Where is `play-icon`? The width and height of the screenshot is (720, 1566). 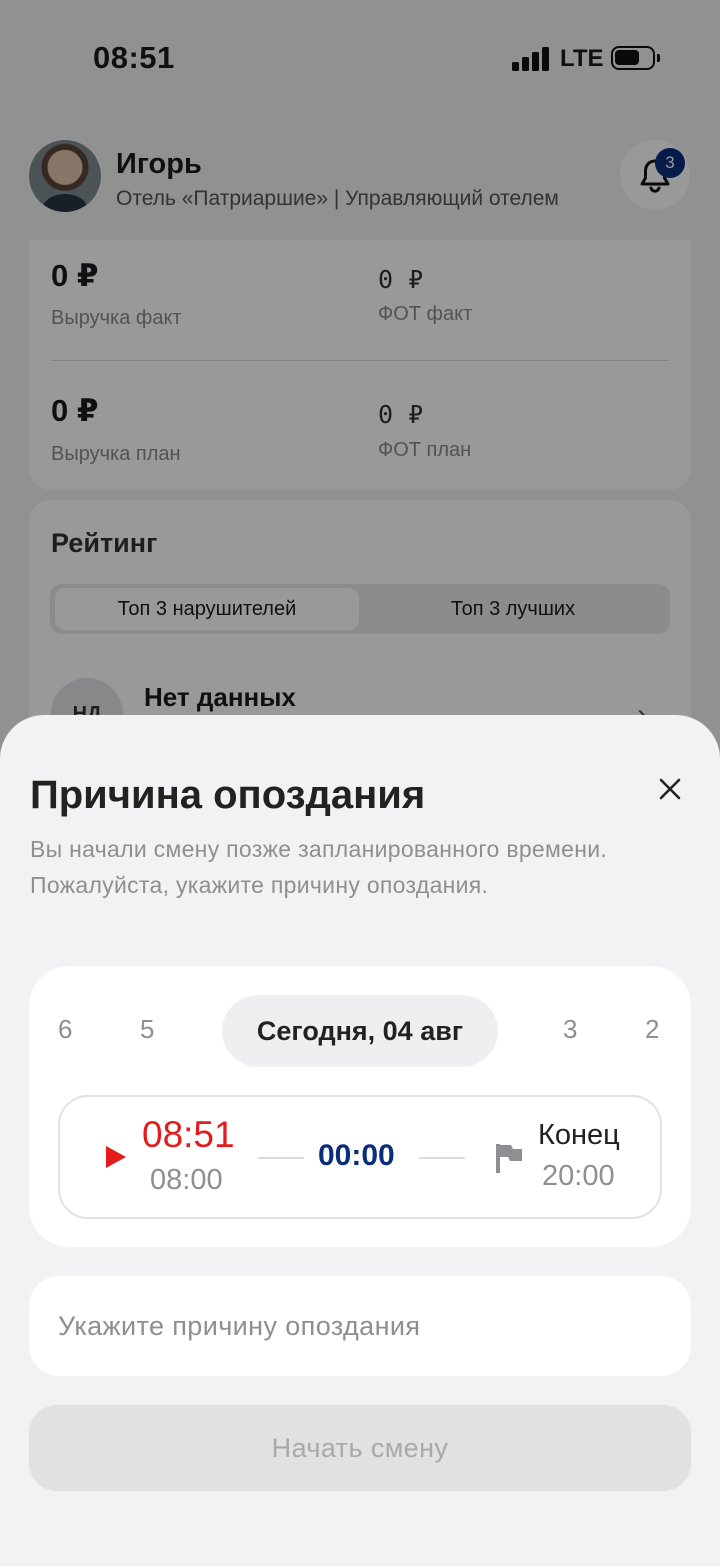 play-icon is located at coordinates (116, 1157).